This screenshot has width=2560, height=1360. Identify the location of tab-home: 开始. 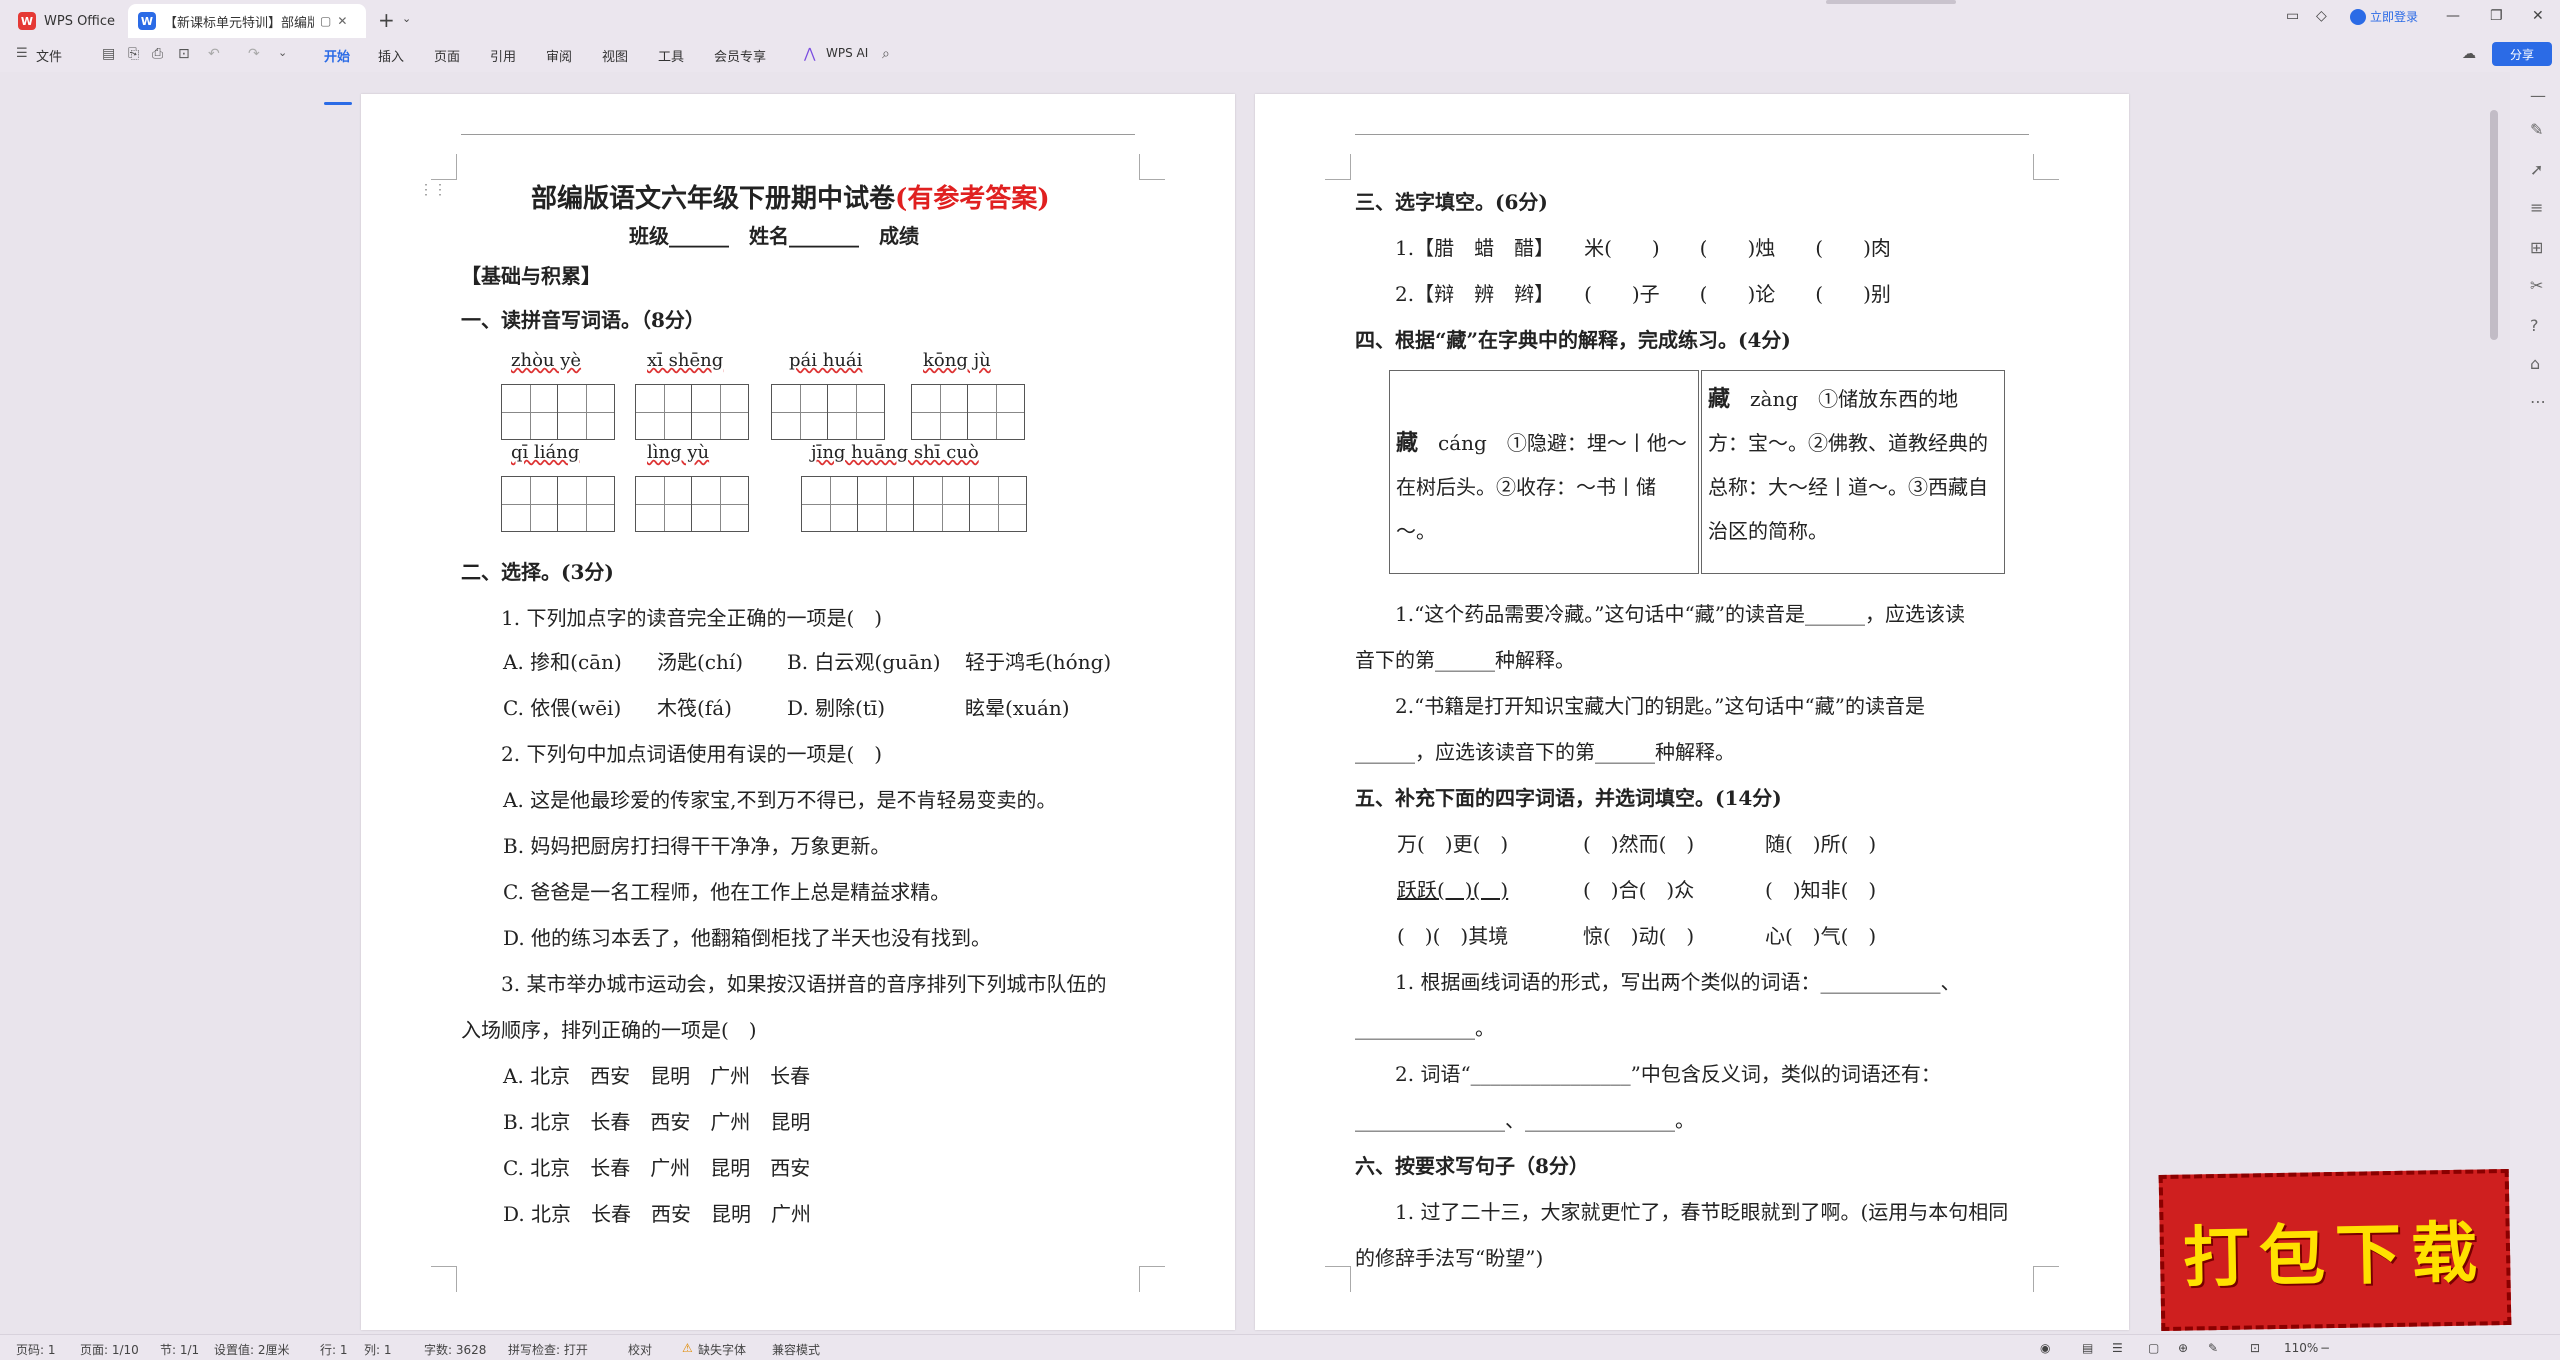
(337, 55).